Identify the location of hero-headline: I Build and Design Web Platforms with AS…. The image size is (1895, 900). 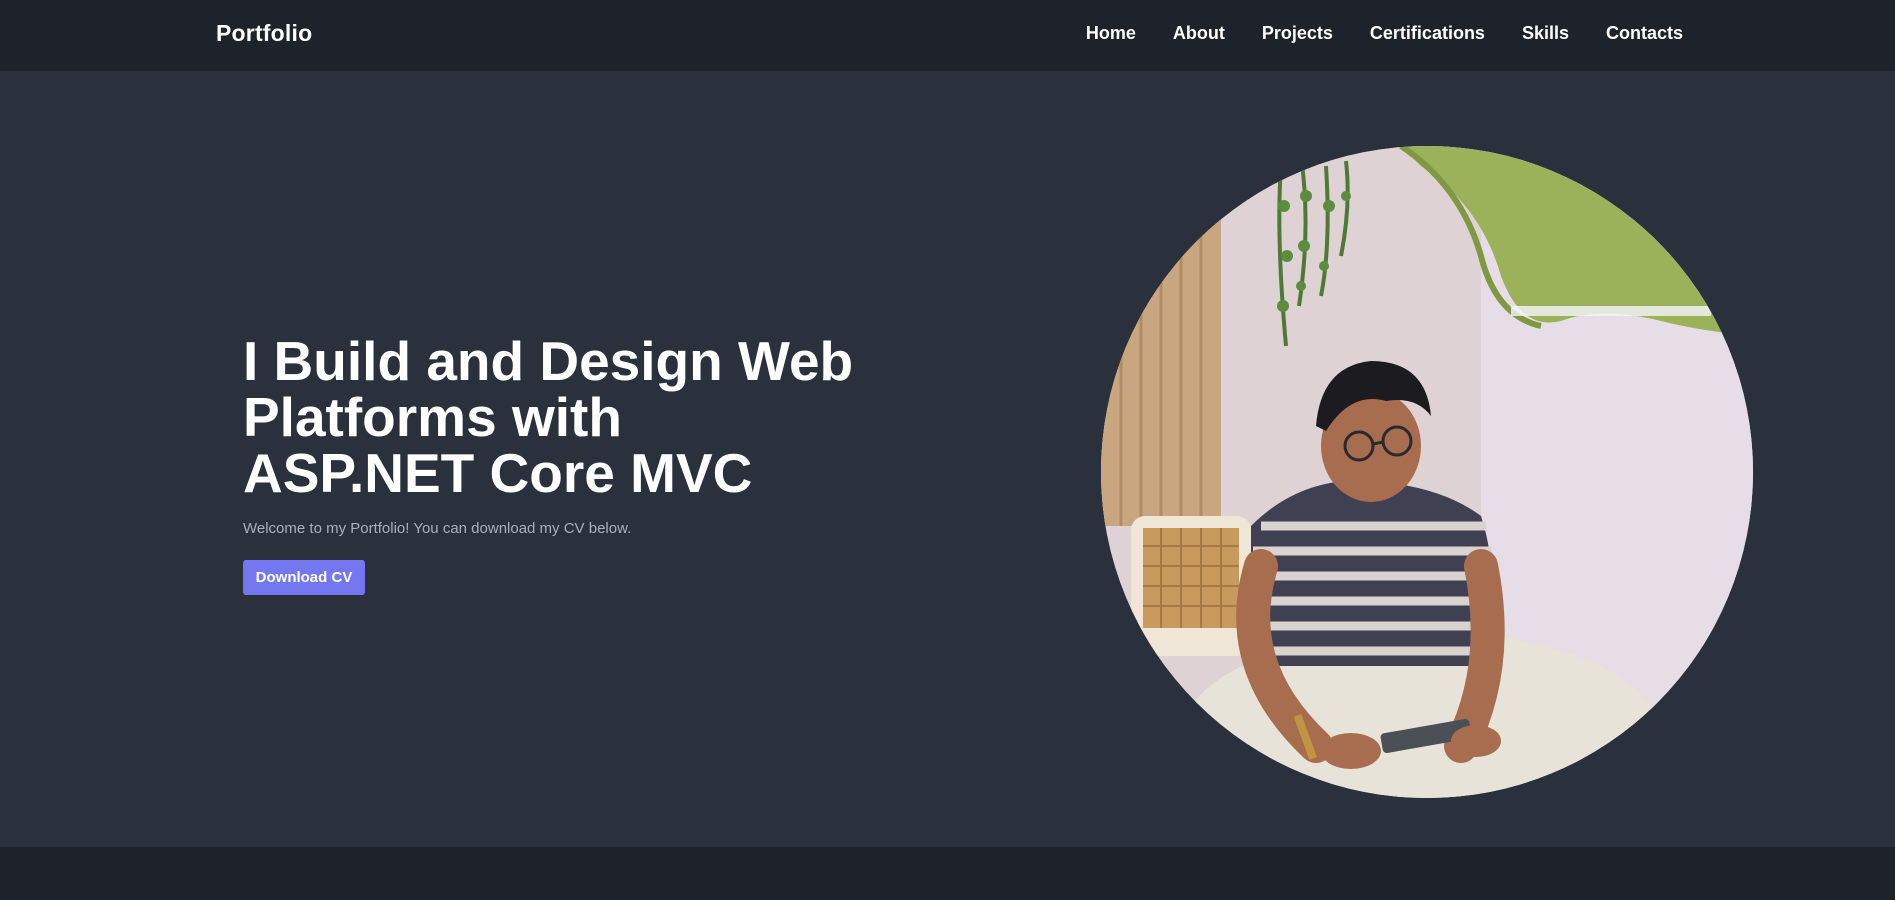
(548, 417).